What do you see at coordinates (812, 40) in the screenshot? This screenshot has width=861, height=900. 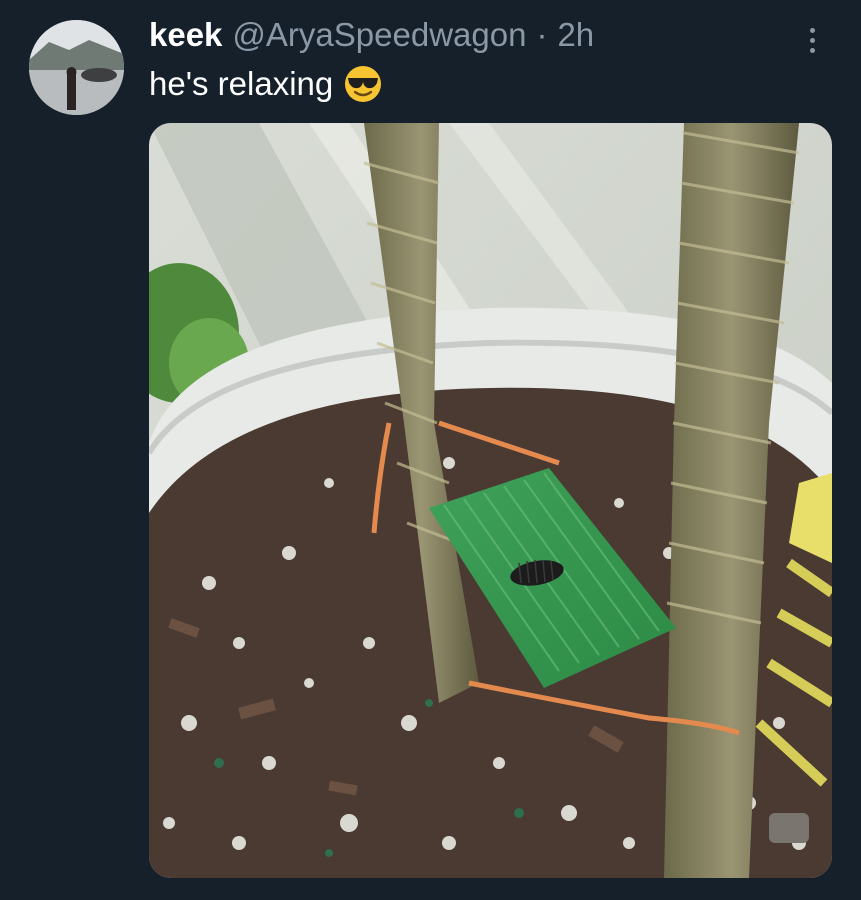 I see `more-options-icon` at bounding box center [812, 40].